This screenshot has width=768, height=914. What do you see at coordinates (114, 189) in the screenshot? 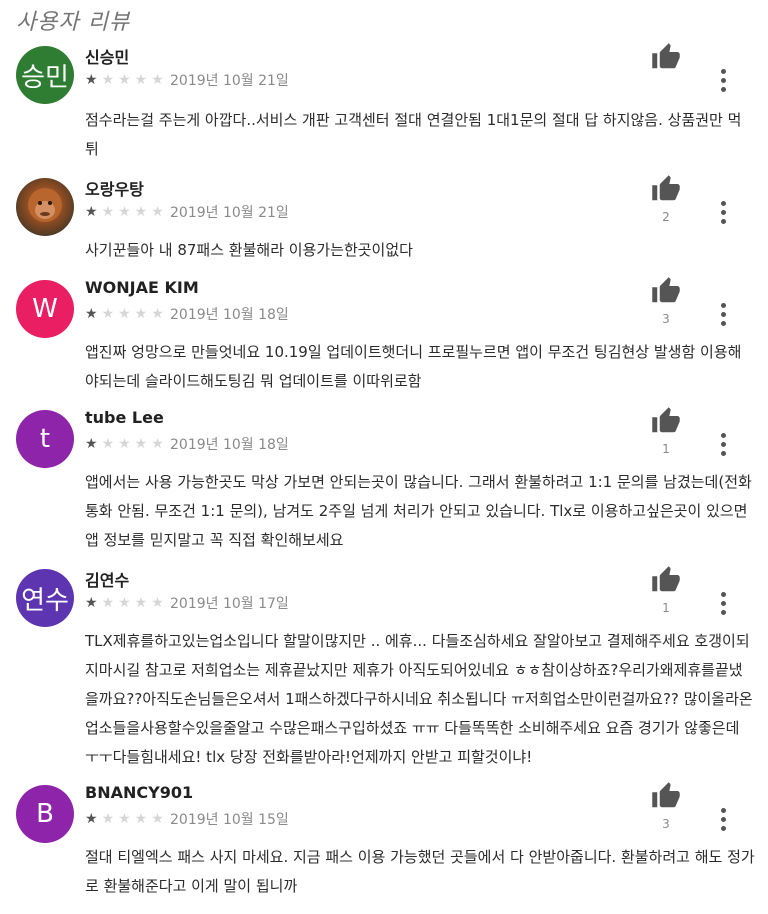
I see `reviewer-name: 오랑우탕` at bounding box center [114, 189].